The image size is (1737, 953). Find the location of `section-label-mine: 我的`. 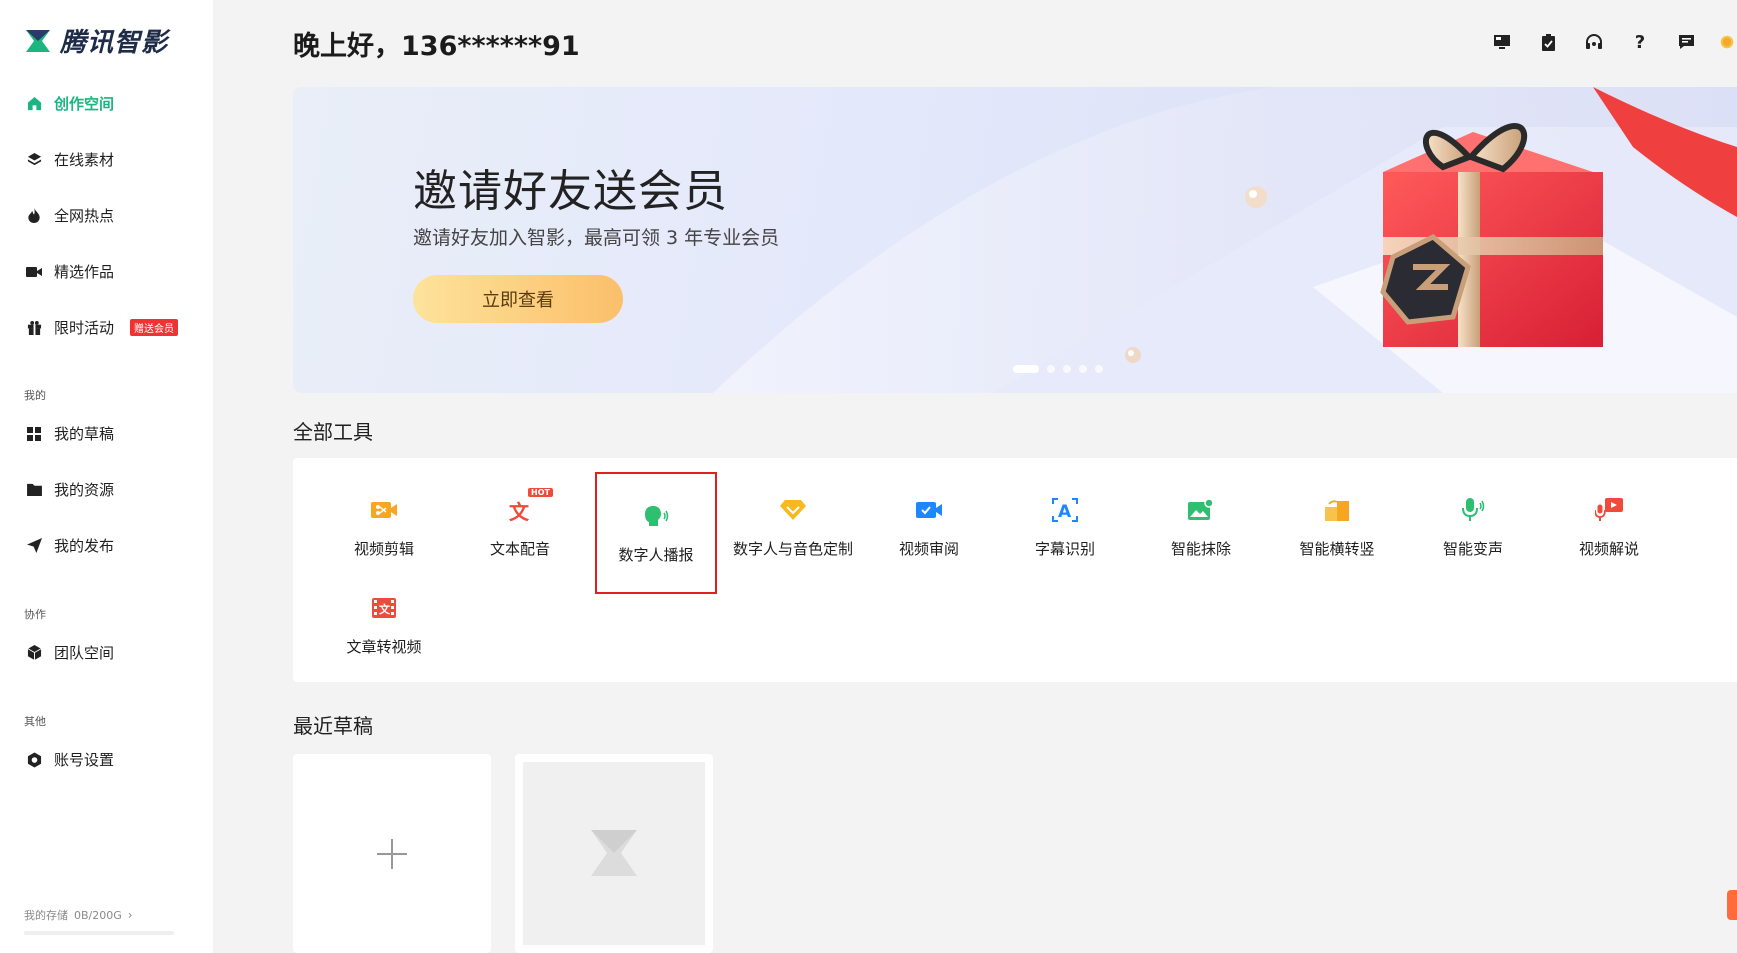

section-label-mine: 我的 is located at coordinates (35, 395).